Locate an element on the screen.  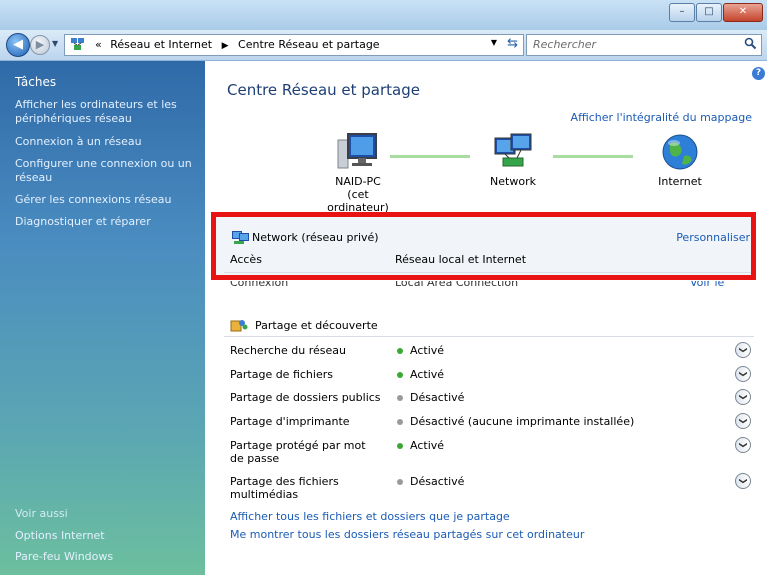
network-center-icon is located at coordinates (77, 44).